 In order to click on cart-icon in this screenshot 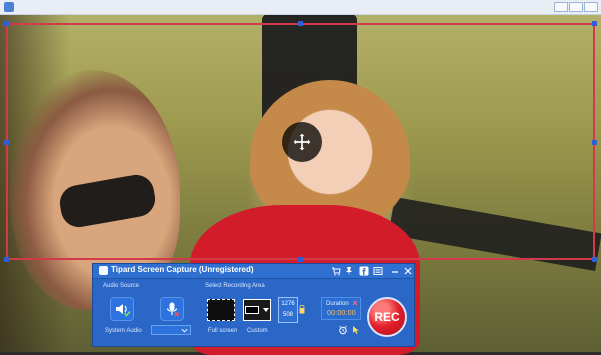, I will do `click(336, 271)`.